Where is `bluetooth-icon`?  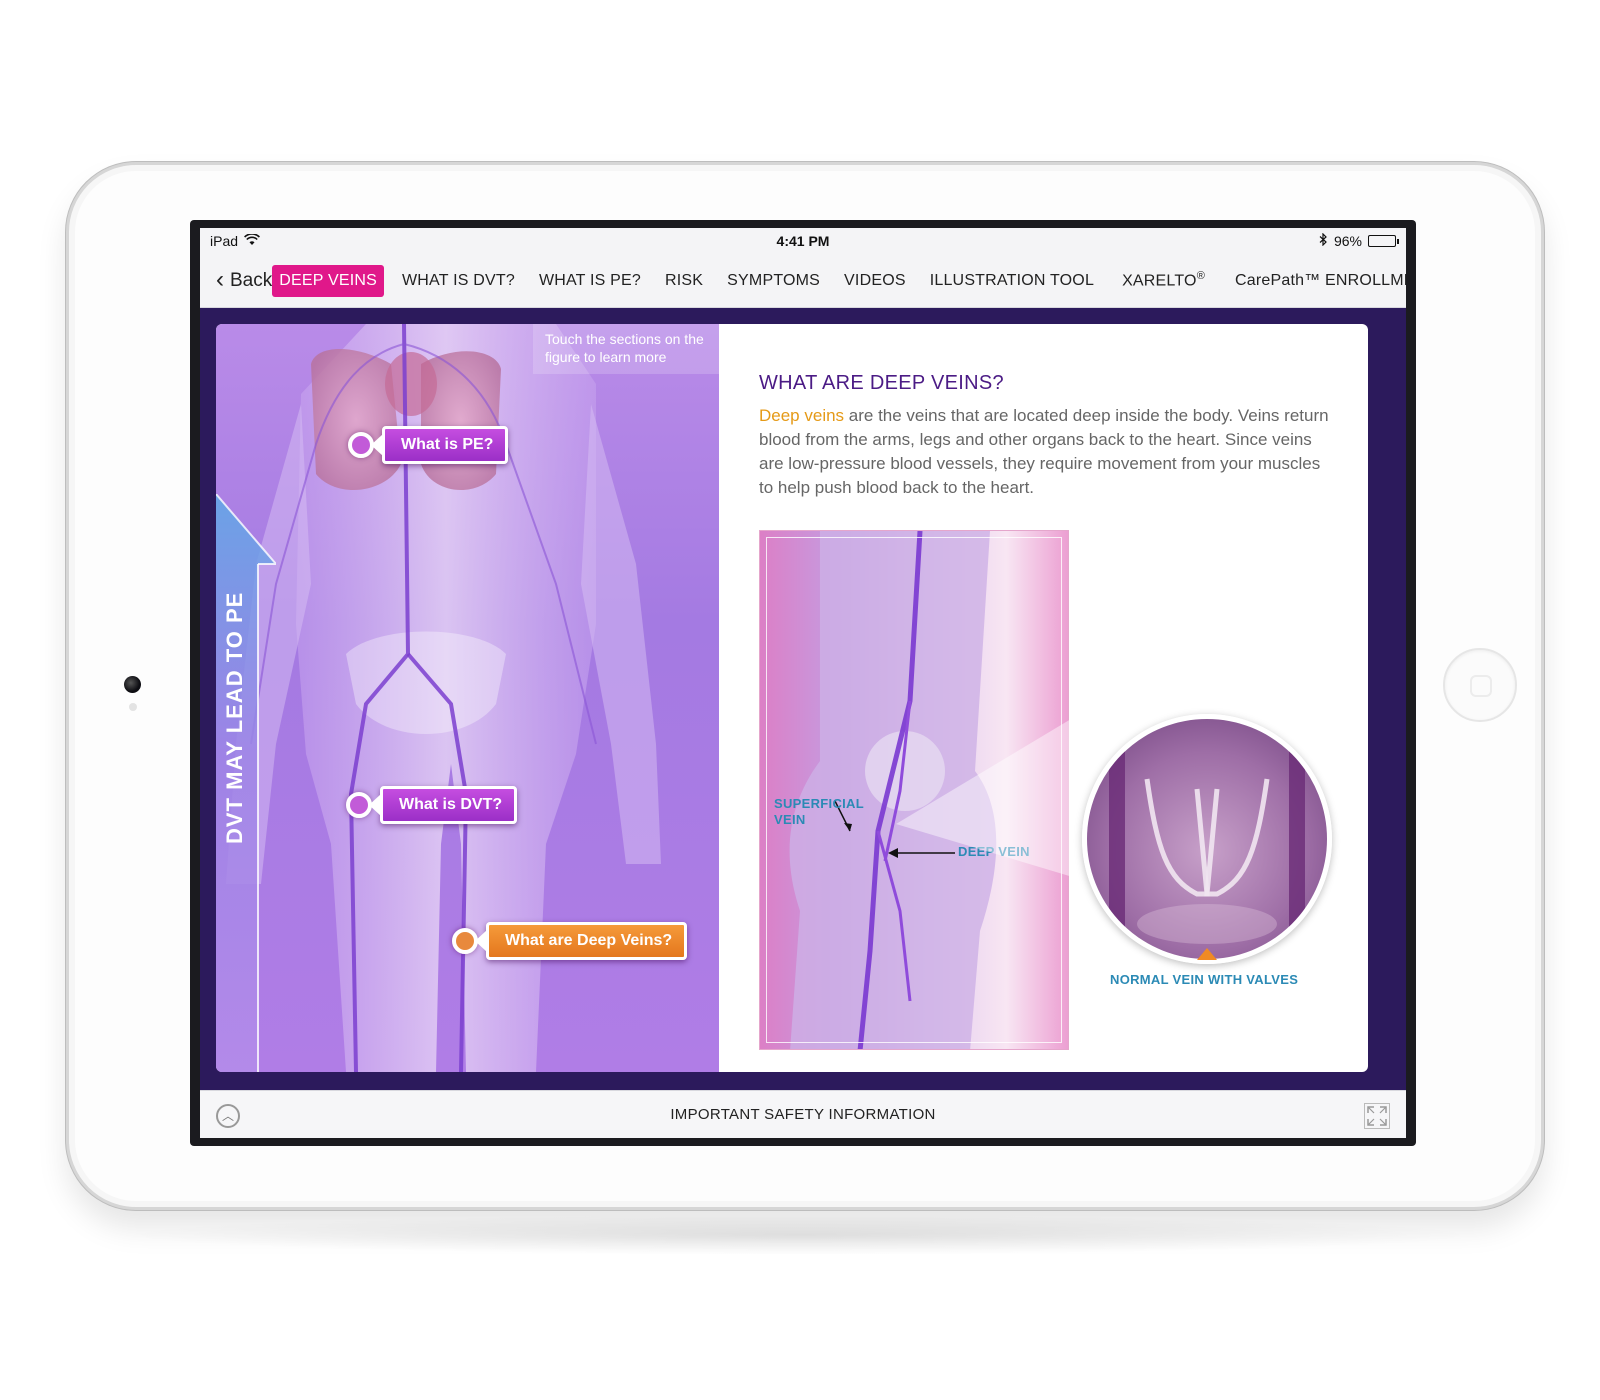
bluetooth-icon is located at coordinates (1323, 240).